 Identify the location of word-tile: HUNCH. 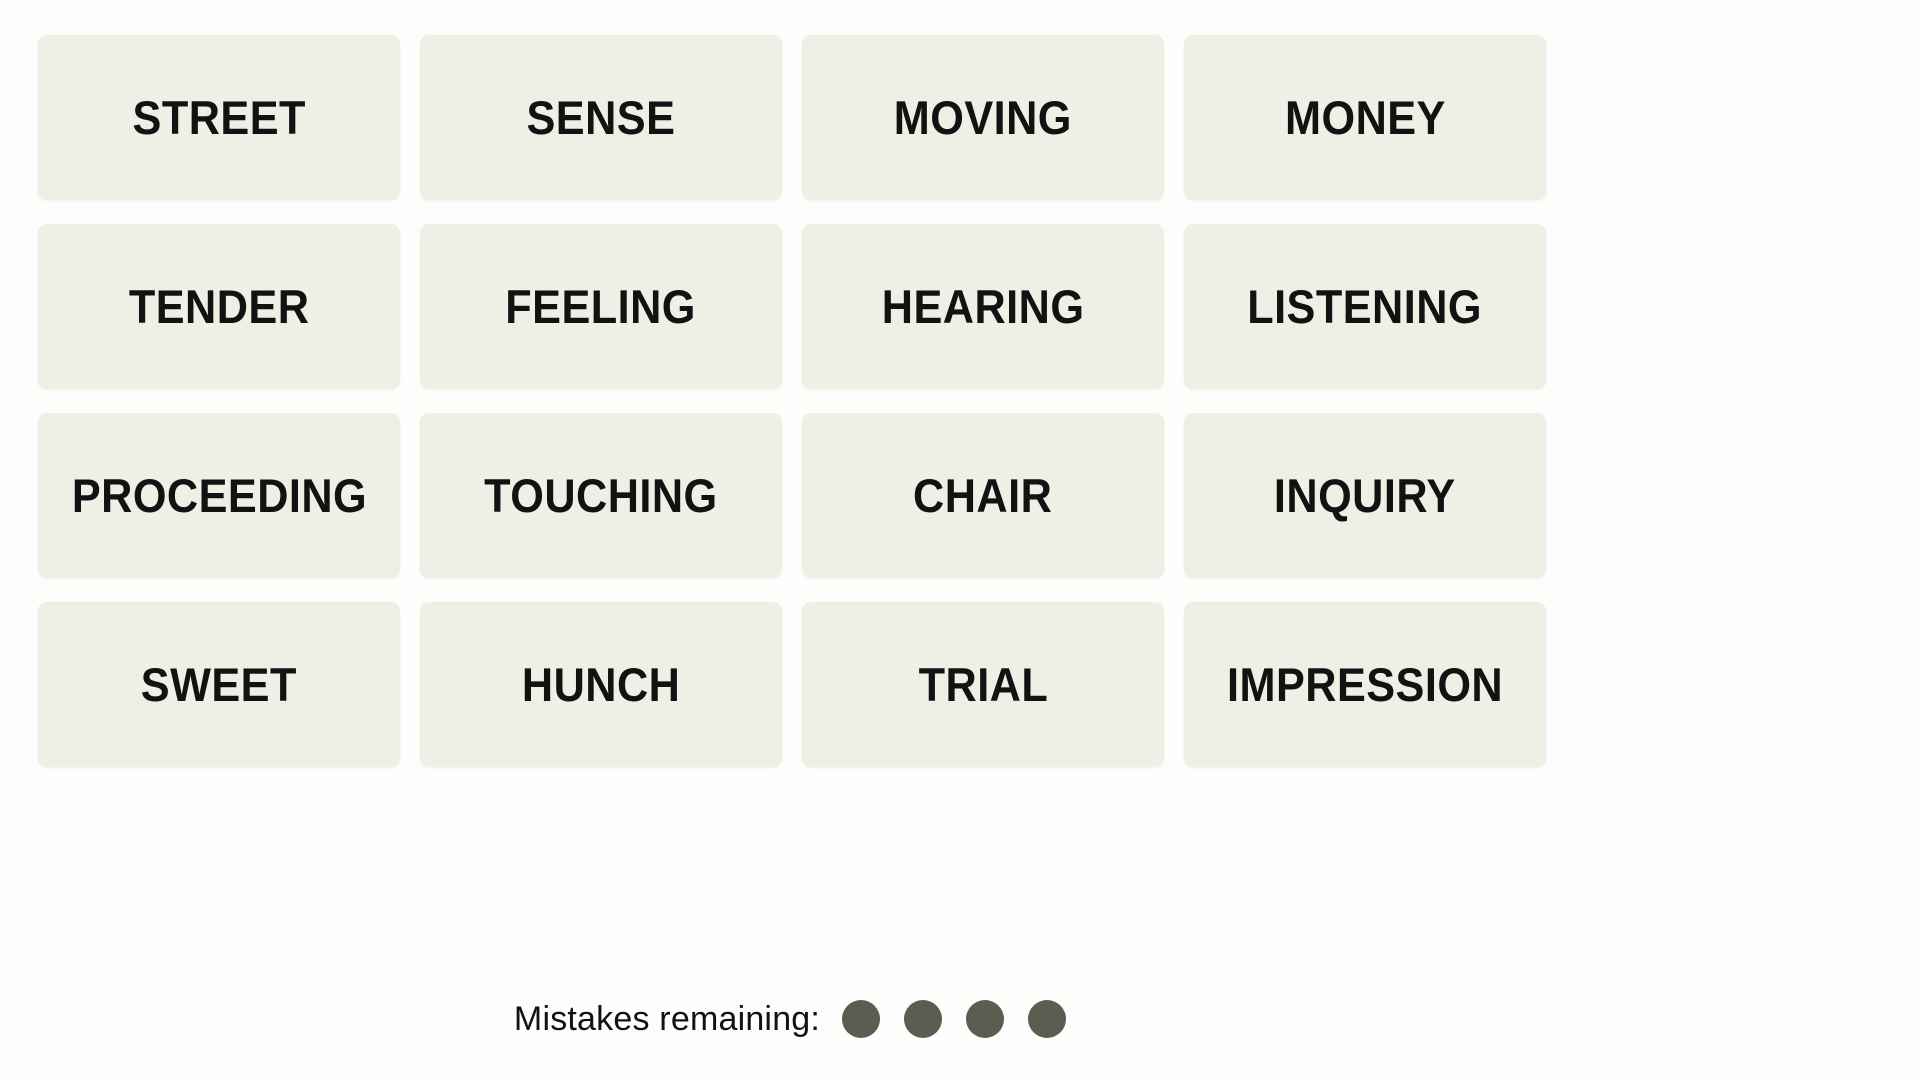
(601, 684).